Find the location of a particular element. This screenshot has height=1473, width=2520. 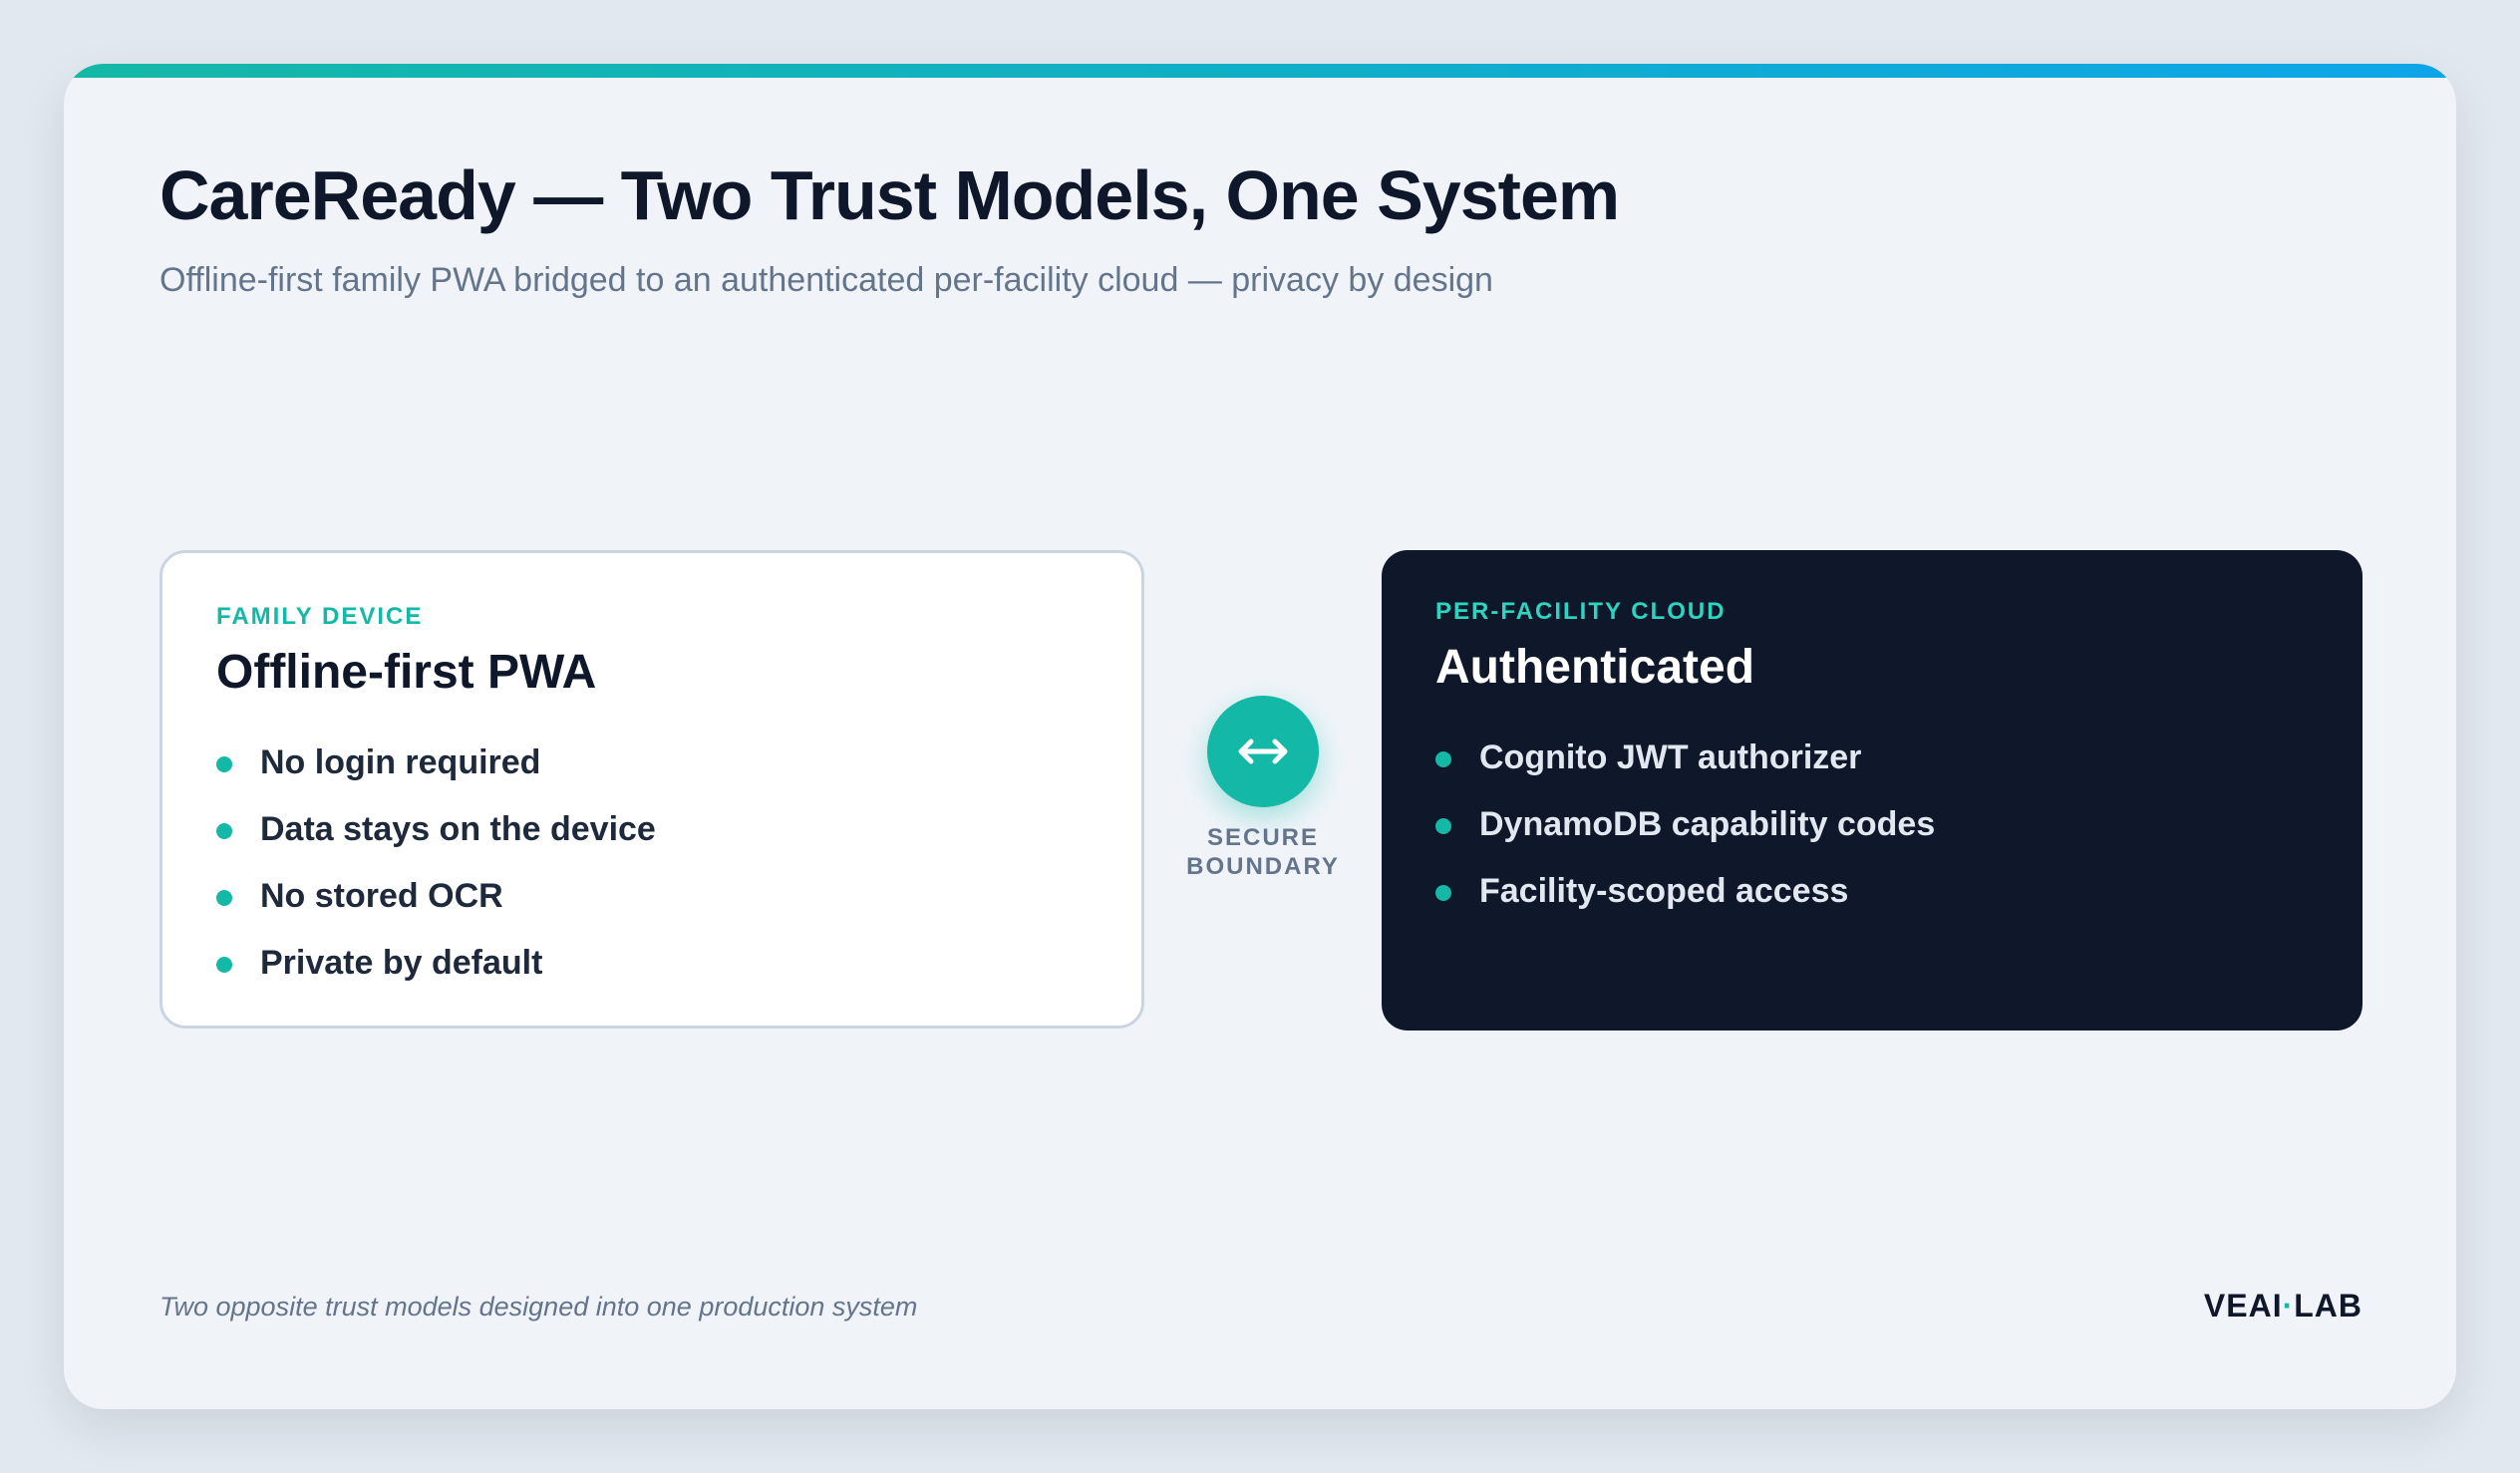

brand-left: VEAI is located at coordinates (2243, 1306).